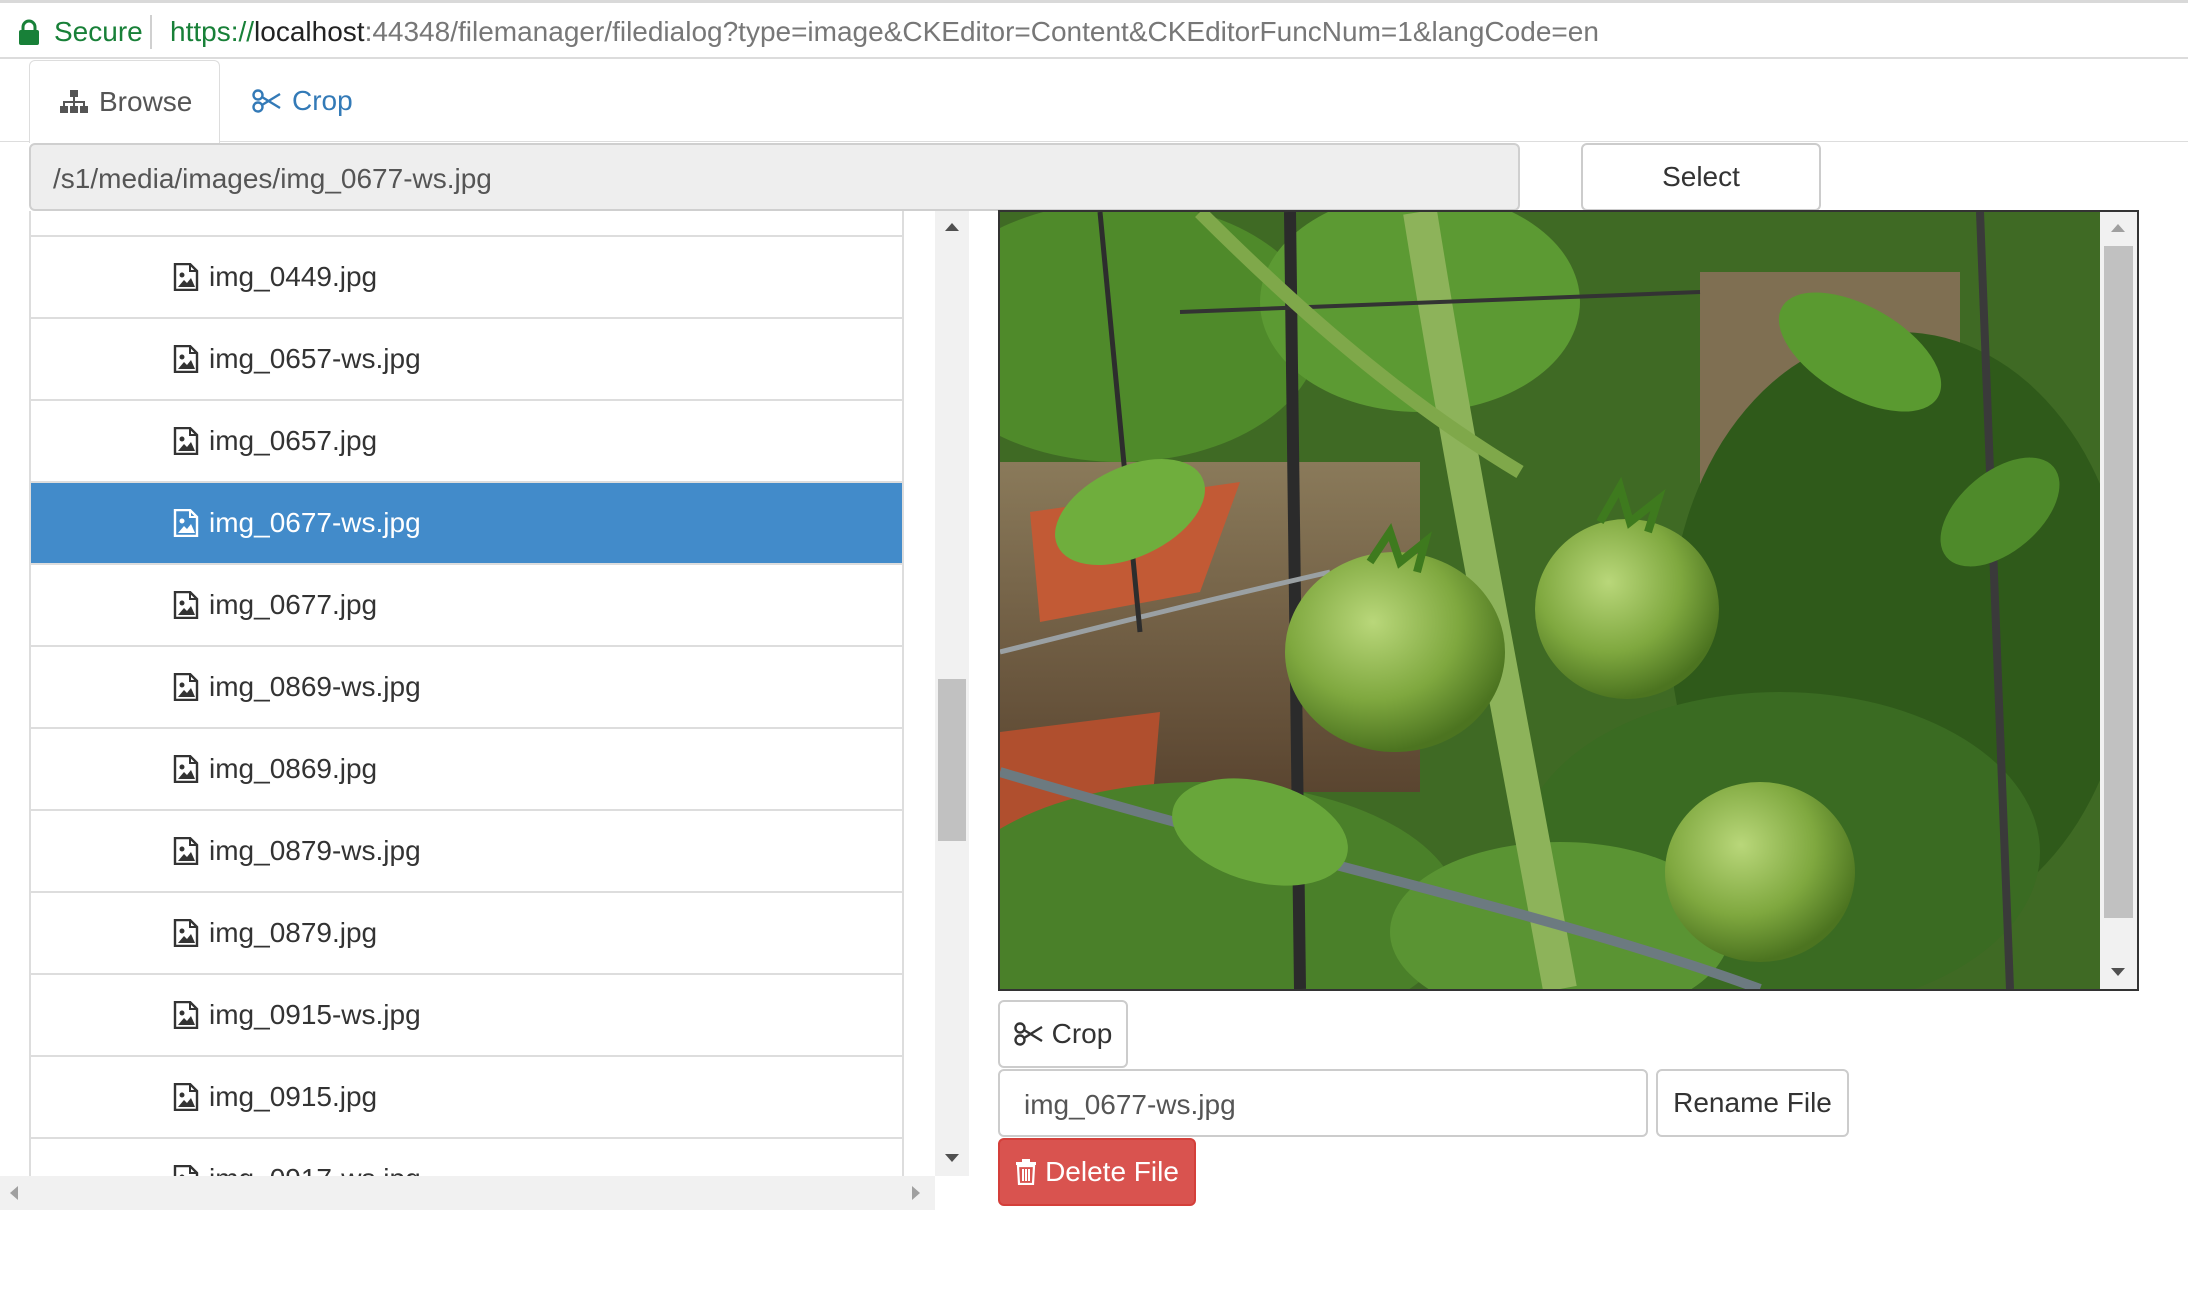 Image resolution: width=2188 pixels, height=1297 pixels. Describe the element at coordinates (2118, 582) in the screenshot. I see `preview-scroll-thumb` at that location.